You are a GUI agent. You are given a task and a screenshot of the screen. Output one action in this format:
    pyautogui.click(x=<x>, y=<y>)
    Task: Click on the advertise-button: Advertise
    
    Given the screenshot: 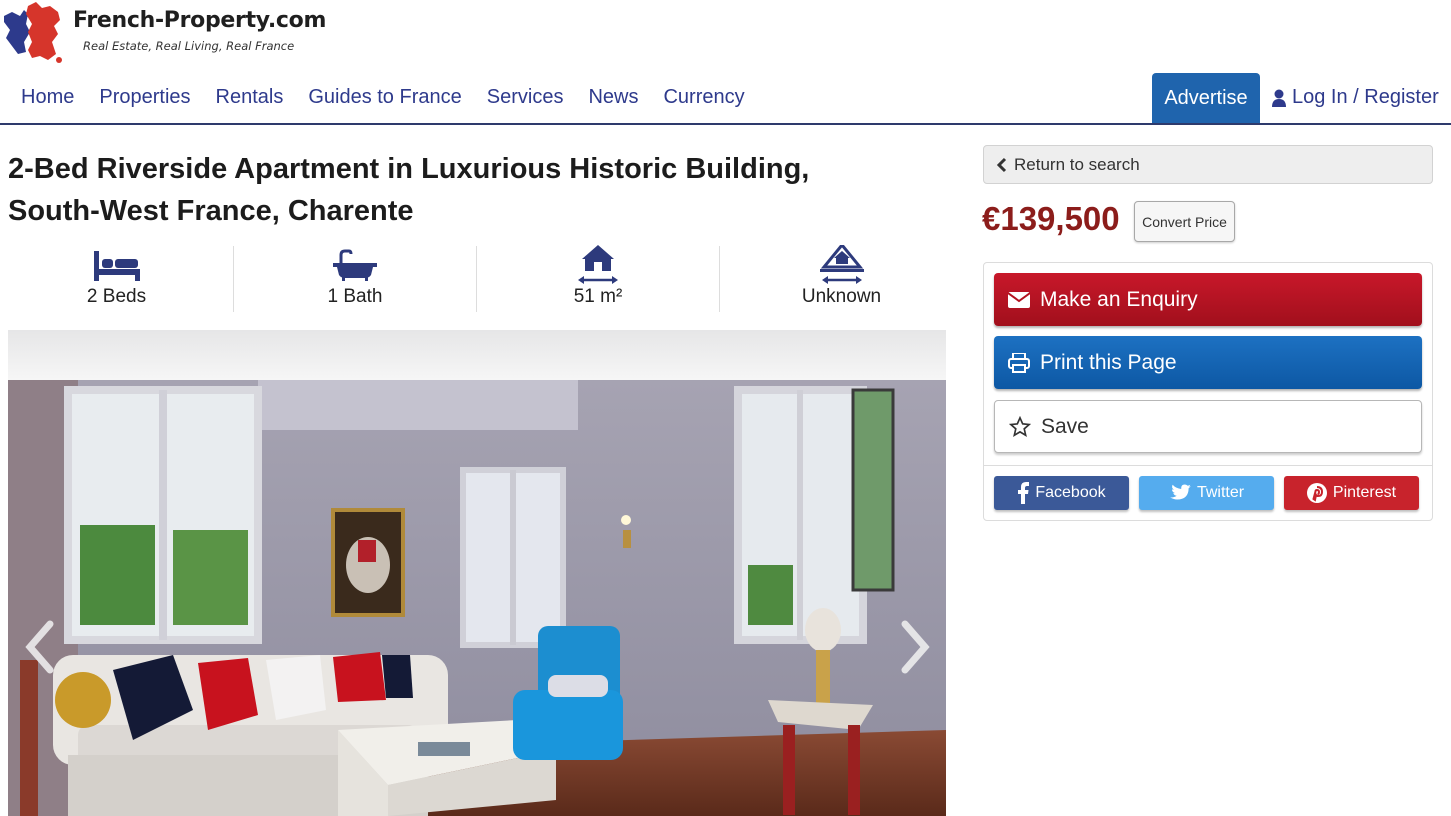 What is the action you would take?
    pyautogui.click(x=1206, y=98)
    